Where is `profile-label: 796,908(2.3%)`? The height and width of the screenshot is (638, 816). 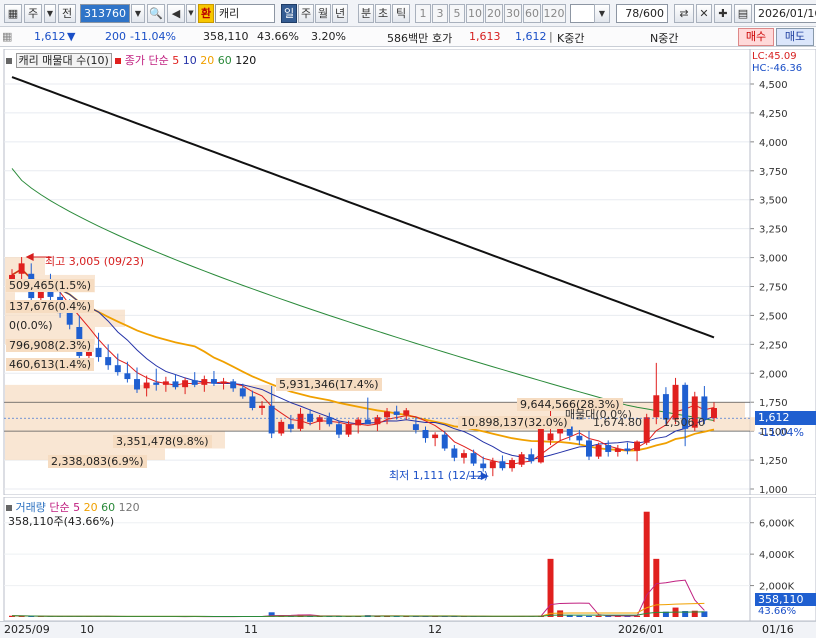
profile-label: 796,908(2.3%) is located at coordinates (50, 345).